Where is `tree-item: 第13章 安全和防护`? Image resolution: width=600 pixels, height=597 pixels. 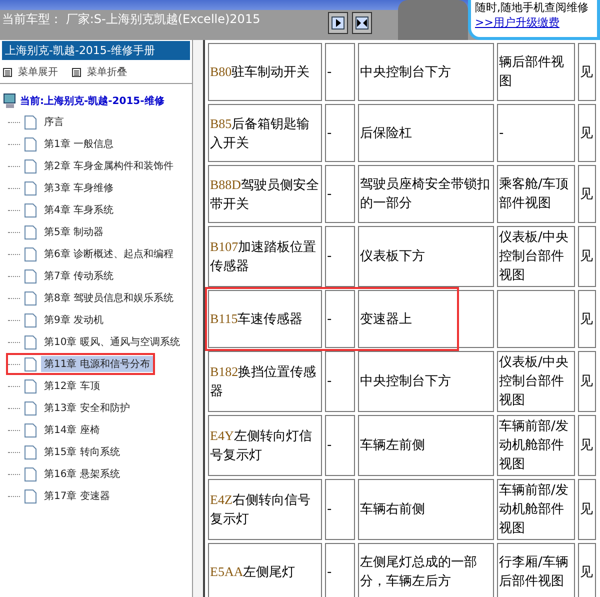 tree-item: 第13章 安全和防护 is located at coordinates (87, 408).